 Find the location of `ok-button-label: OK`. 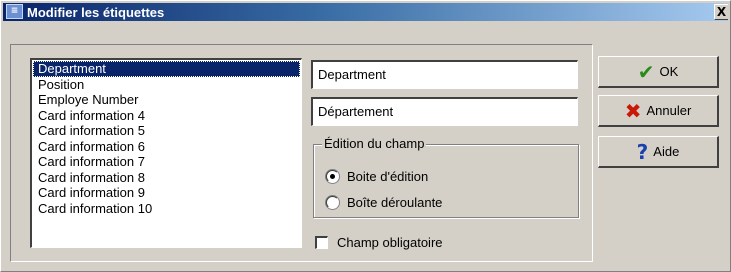

ok-button-label: OK is located at coordinates (669, 71).